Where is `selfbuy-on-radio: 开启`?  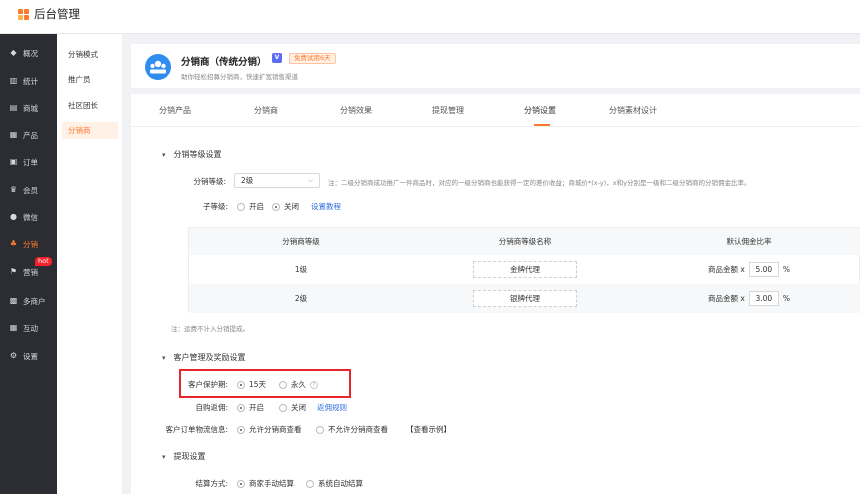
selfbuy-on-radio: 开启 is located at coordinates (250, 407).